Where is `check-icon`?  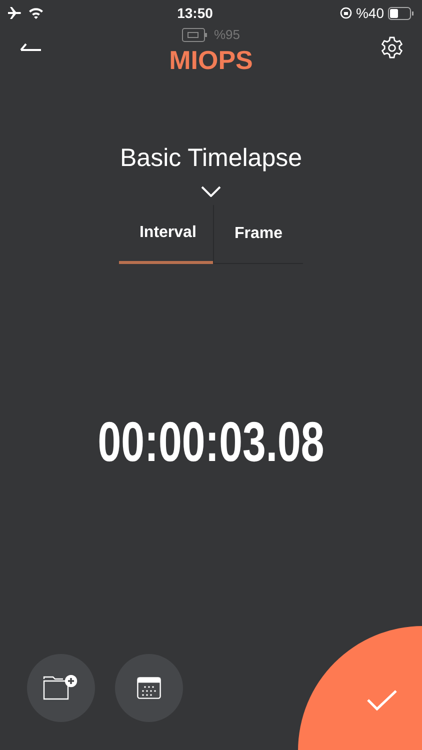
check-icon is located at coordinates (382, 700).